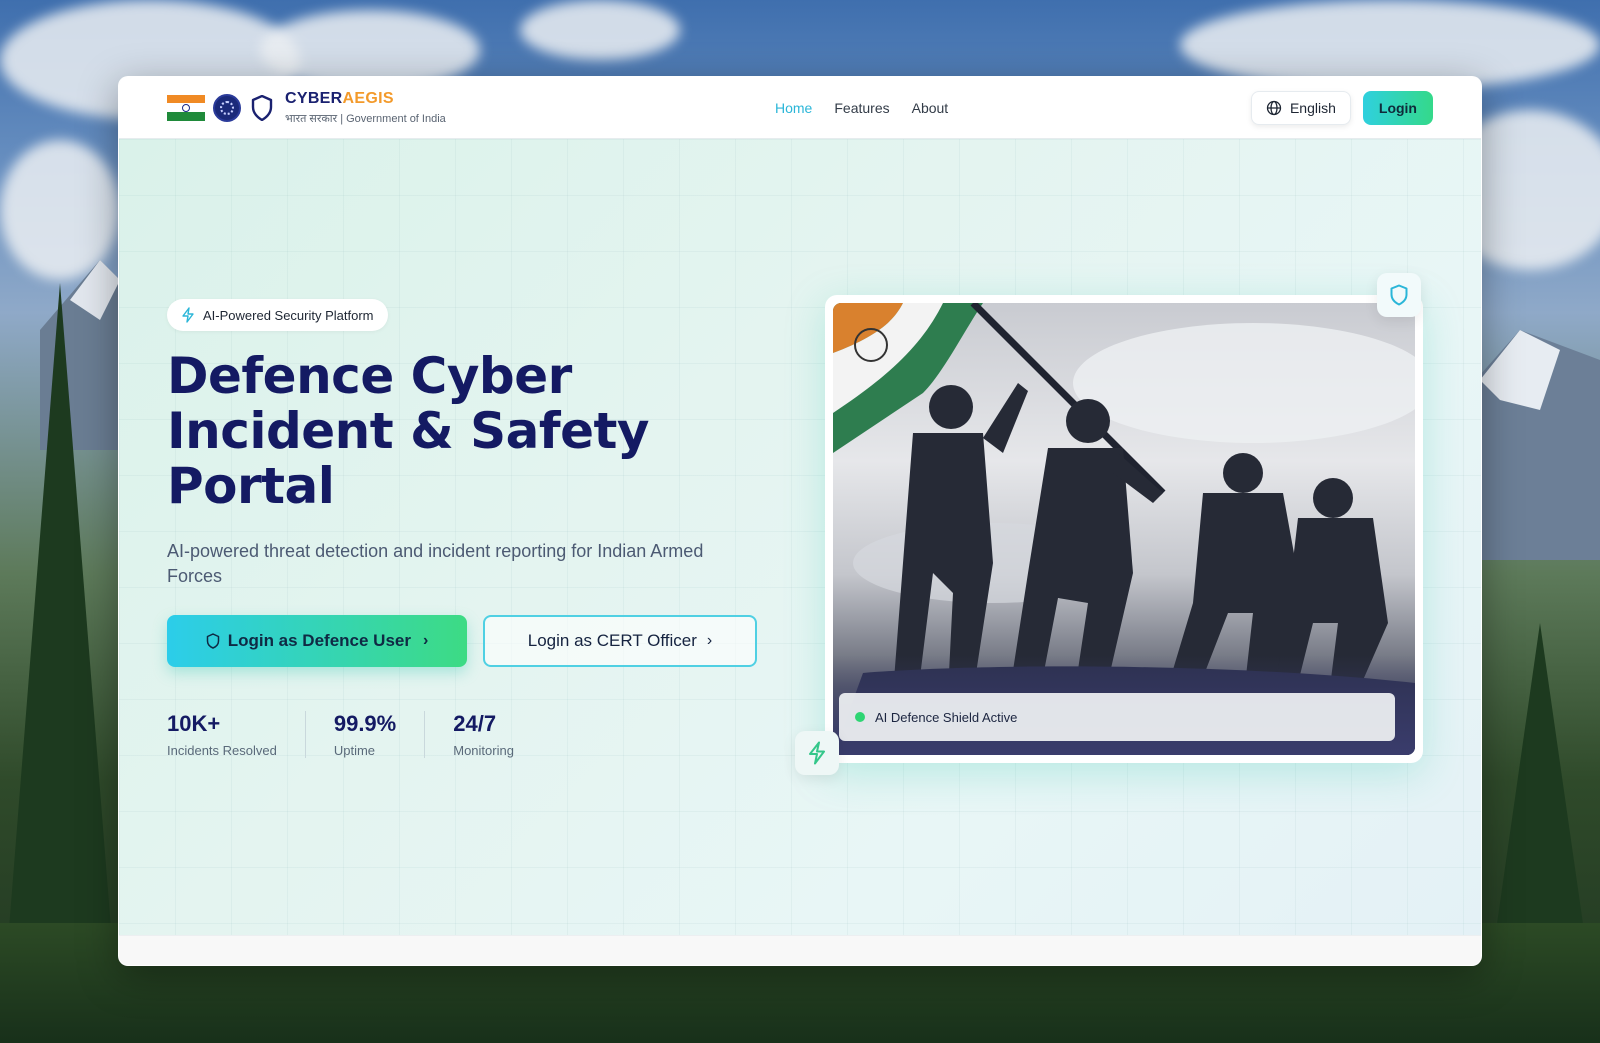 This screenshot has height=1043, width=1600. What do you see at coordinates (860, 717) in the screenshot?
I see `status-dot-icon` at bounding box center [860, 717].